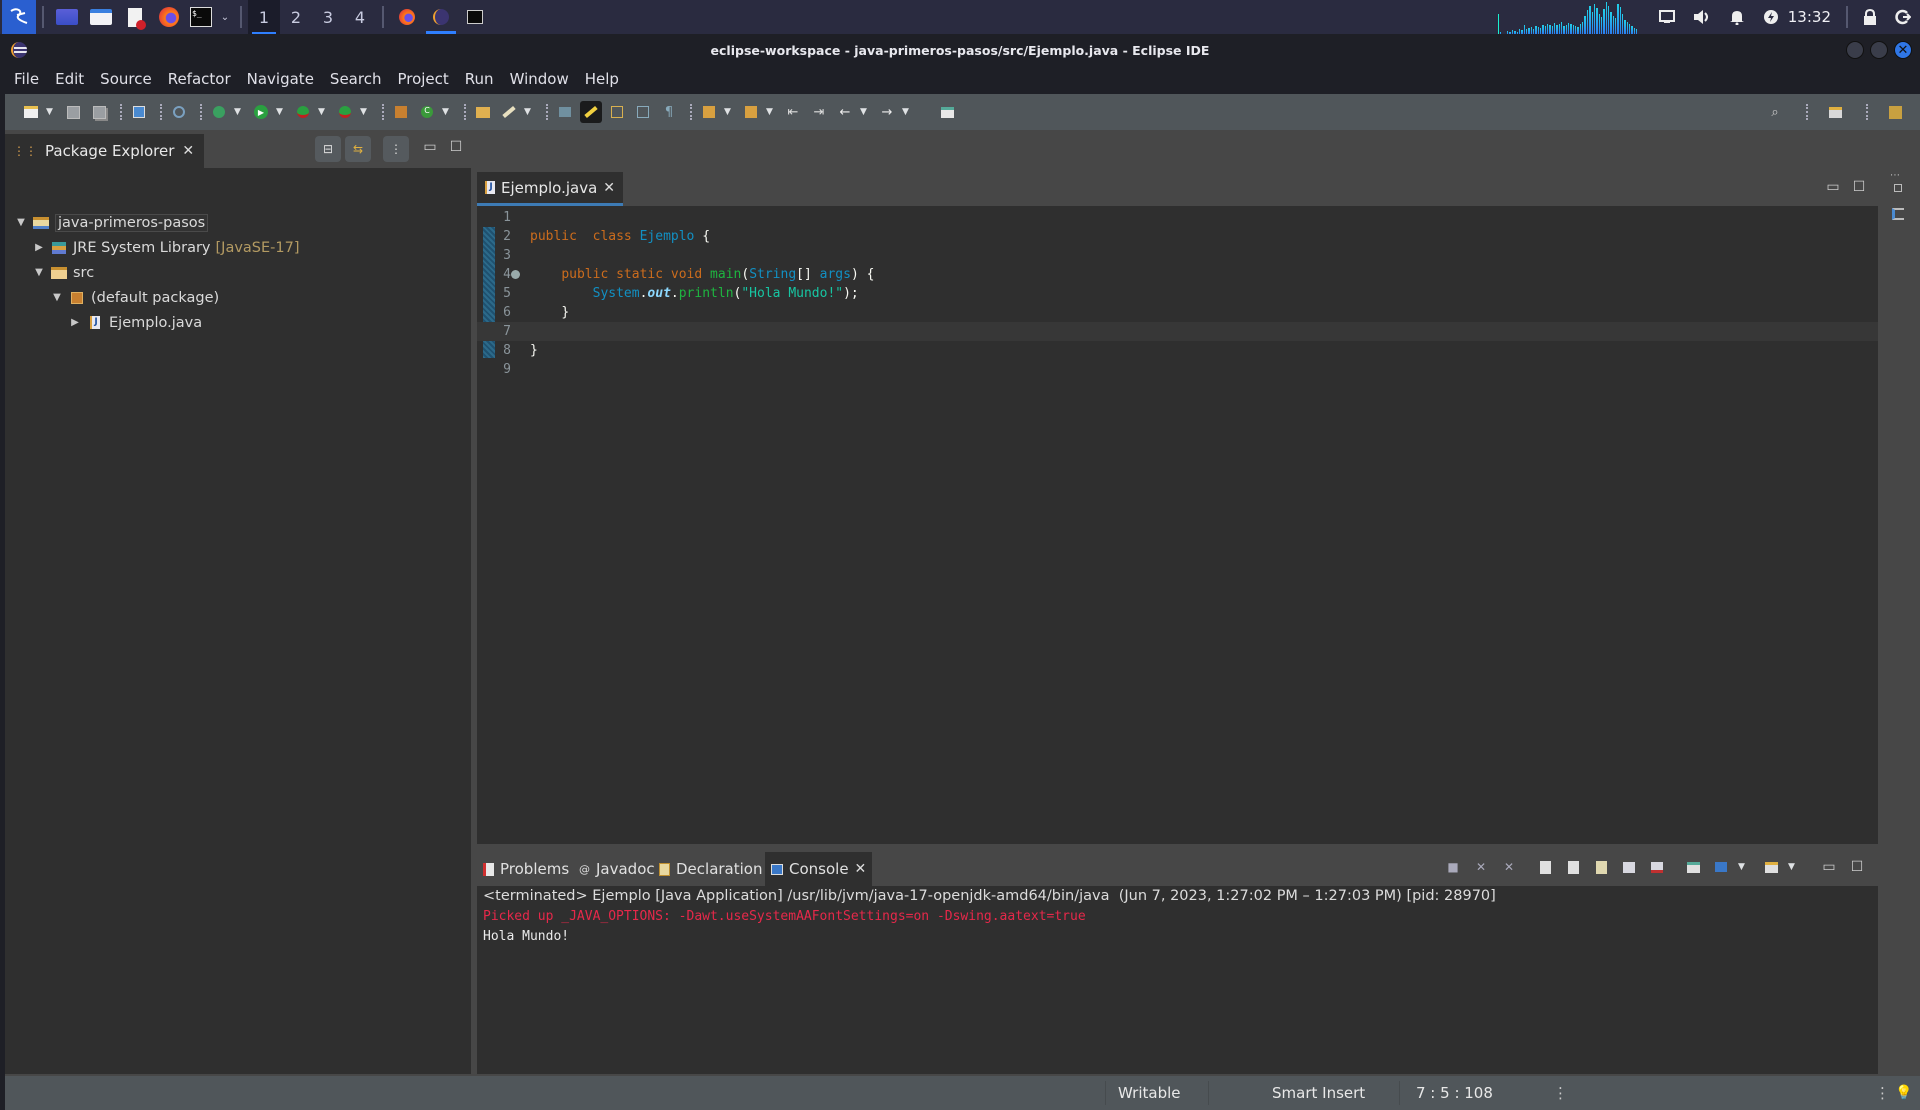 The image size is (1920, 1110). What do you see at coordinates (365, 112) in the screenshot?
I see `external-tools-dropdown: ▼` at bounding box center [365, 112].